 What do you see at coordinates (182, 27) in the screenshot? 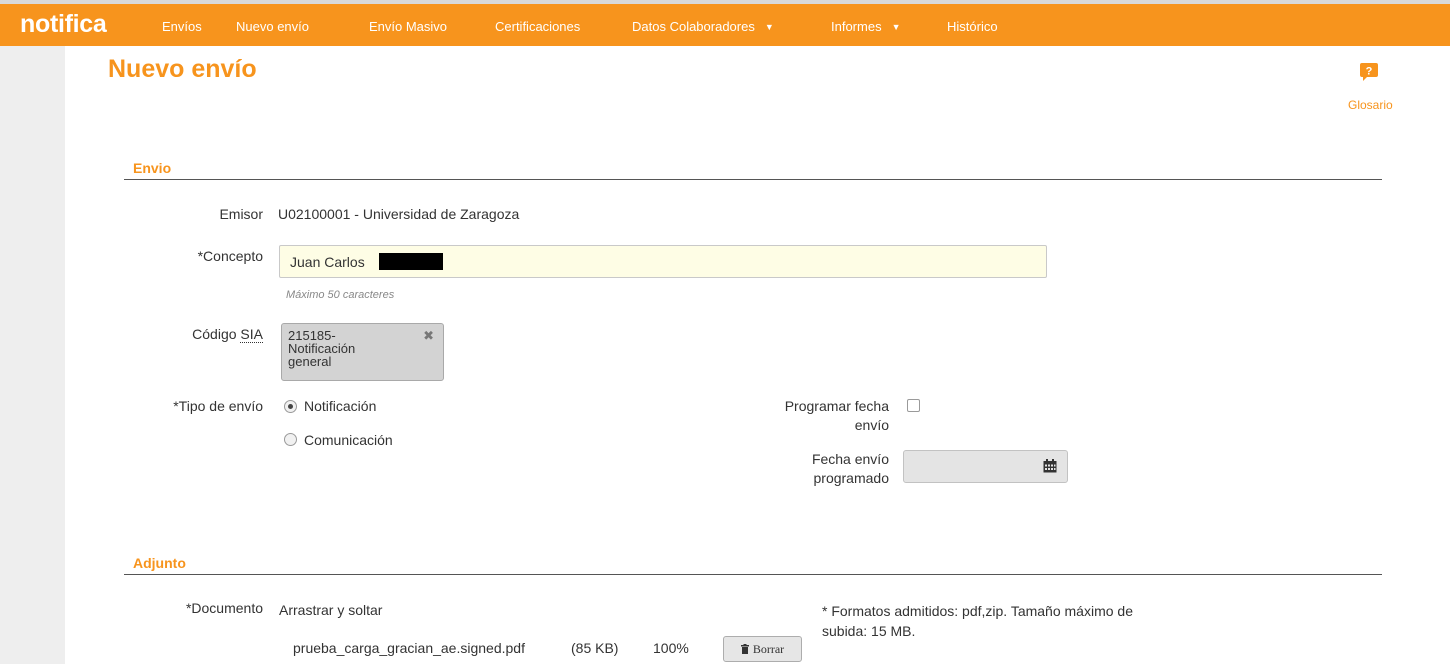
I see `nav-envios: Envíos` at bounding box center [182, 27].